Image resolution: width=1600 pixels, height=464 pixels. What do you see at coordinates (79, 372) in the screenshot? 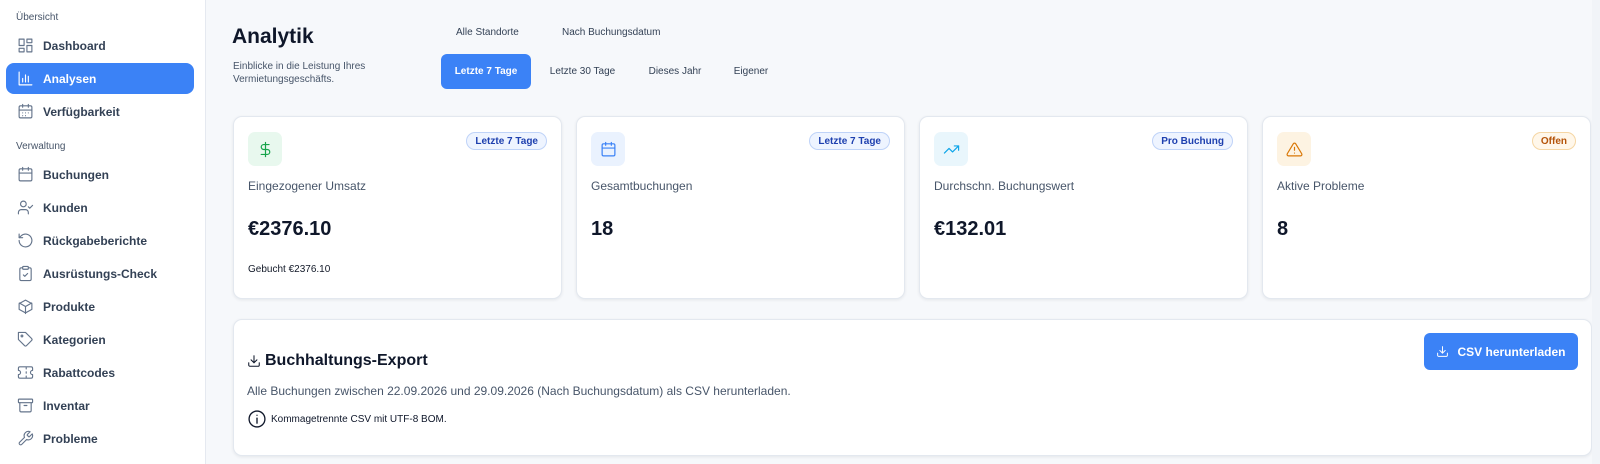
I see `sidebar-item-label: Rabattcodes` at bounding box center [79, 372].